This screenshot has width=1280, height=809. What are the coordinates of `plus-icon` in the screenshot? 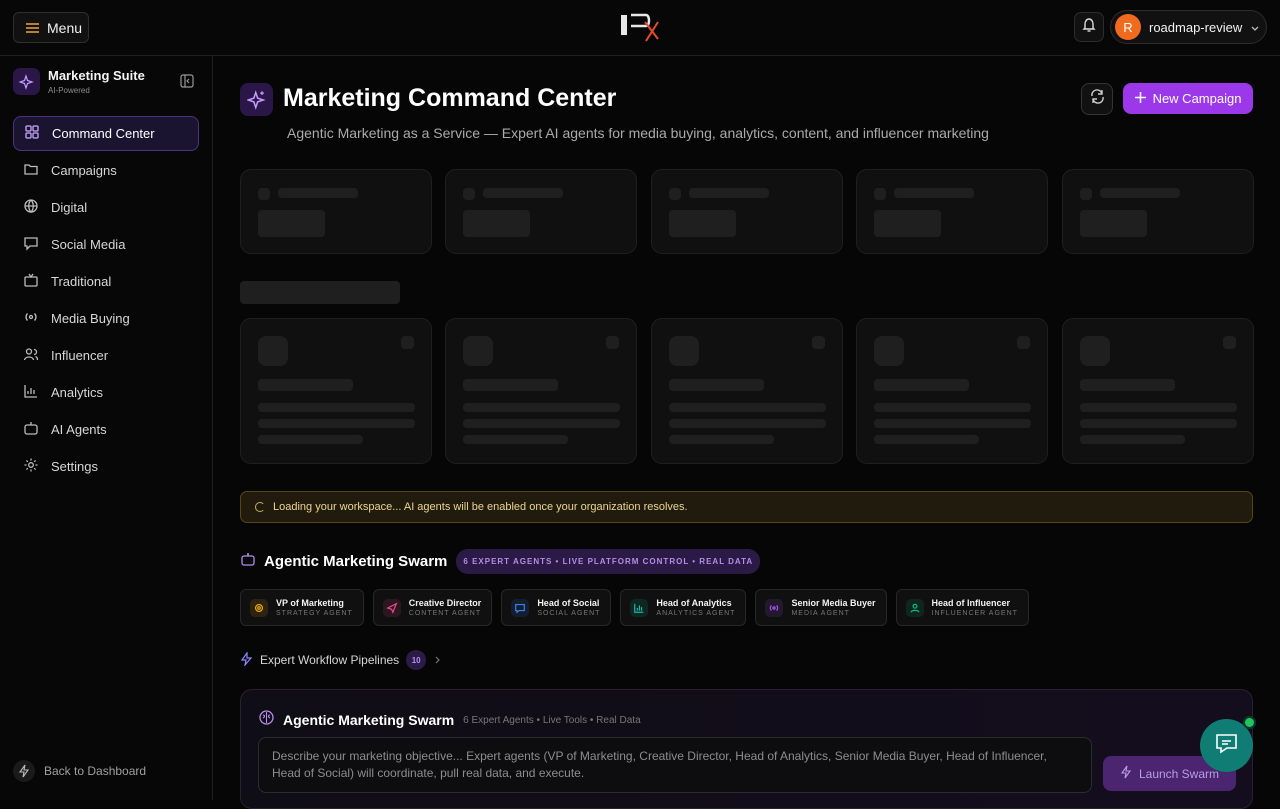 It's located at (1140, 98).